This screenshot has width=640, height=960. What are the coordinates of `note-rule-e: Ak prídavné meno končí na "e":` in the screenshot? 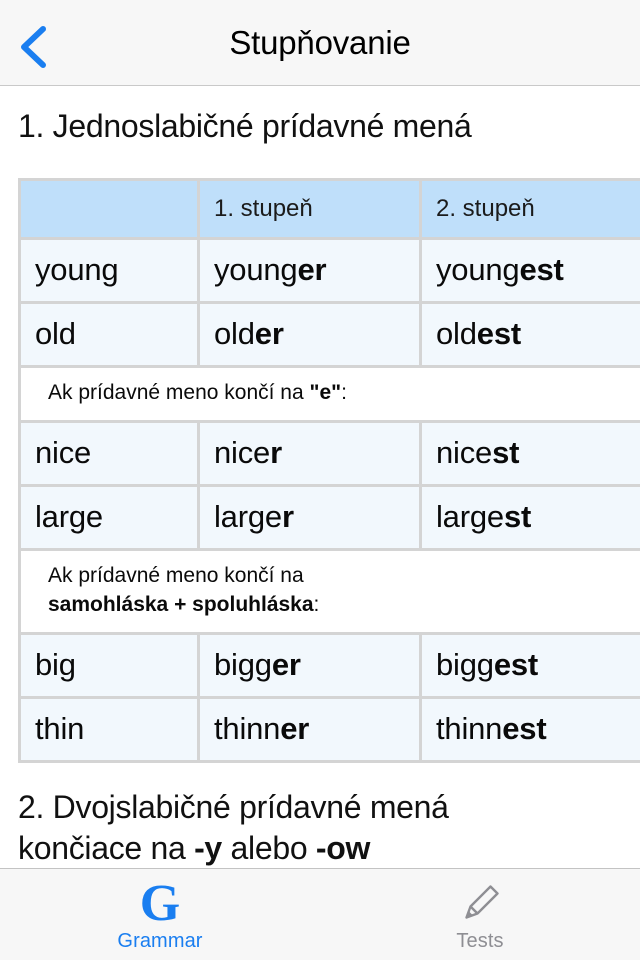 It's located at (329, 395).